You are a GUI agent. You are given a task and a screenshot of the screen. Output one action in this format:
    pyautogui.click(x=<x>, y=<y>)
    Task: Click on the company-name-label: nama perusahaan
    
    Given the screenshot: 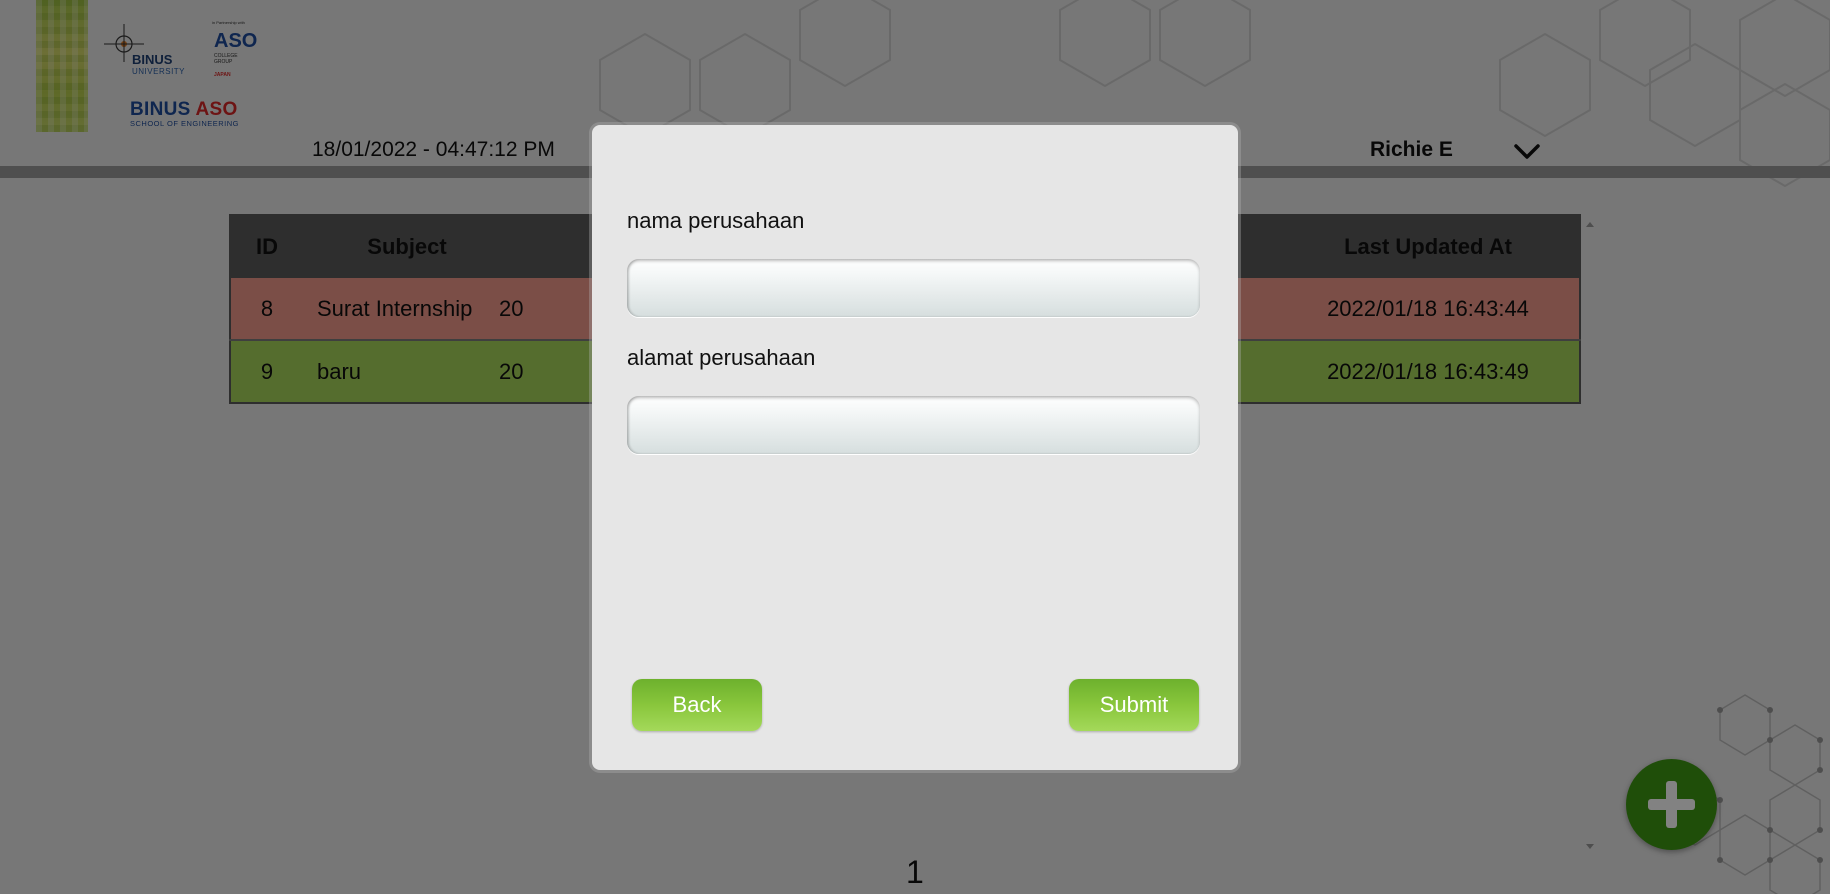 What is the action you would take?
    pyautogui.click(x=716, y=220)
    